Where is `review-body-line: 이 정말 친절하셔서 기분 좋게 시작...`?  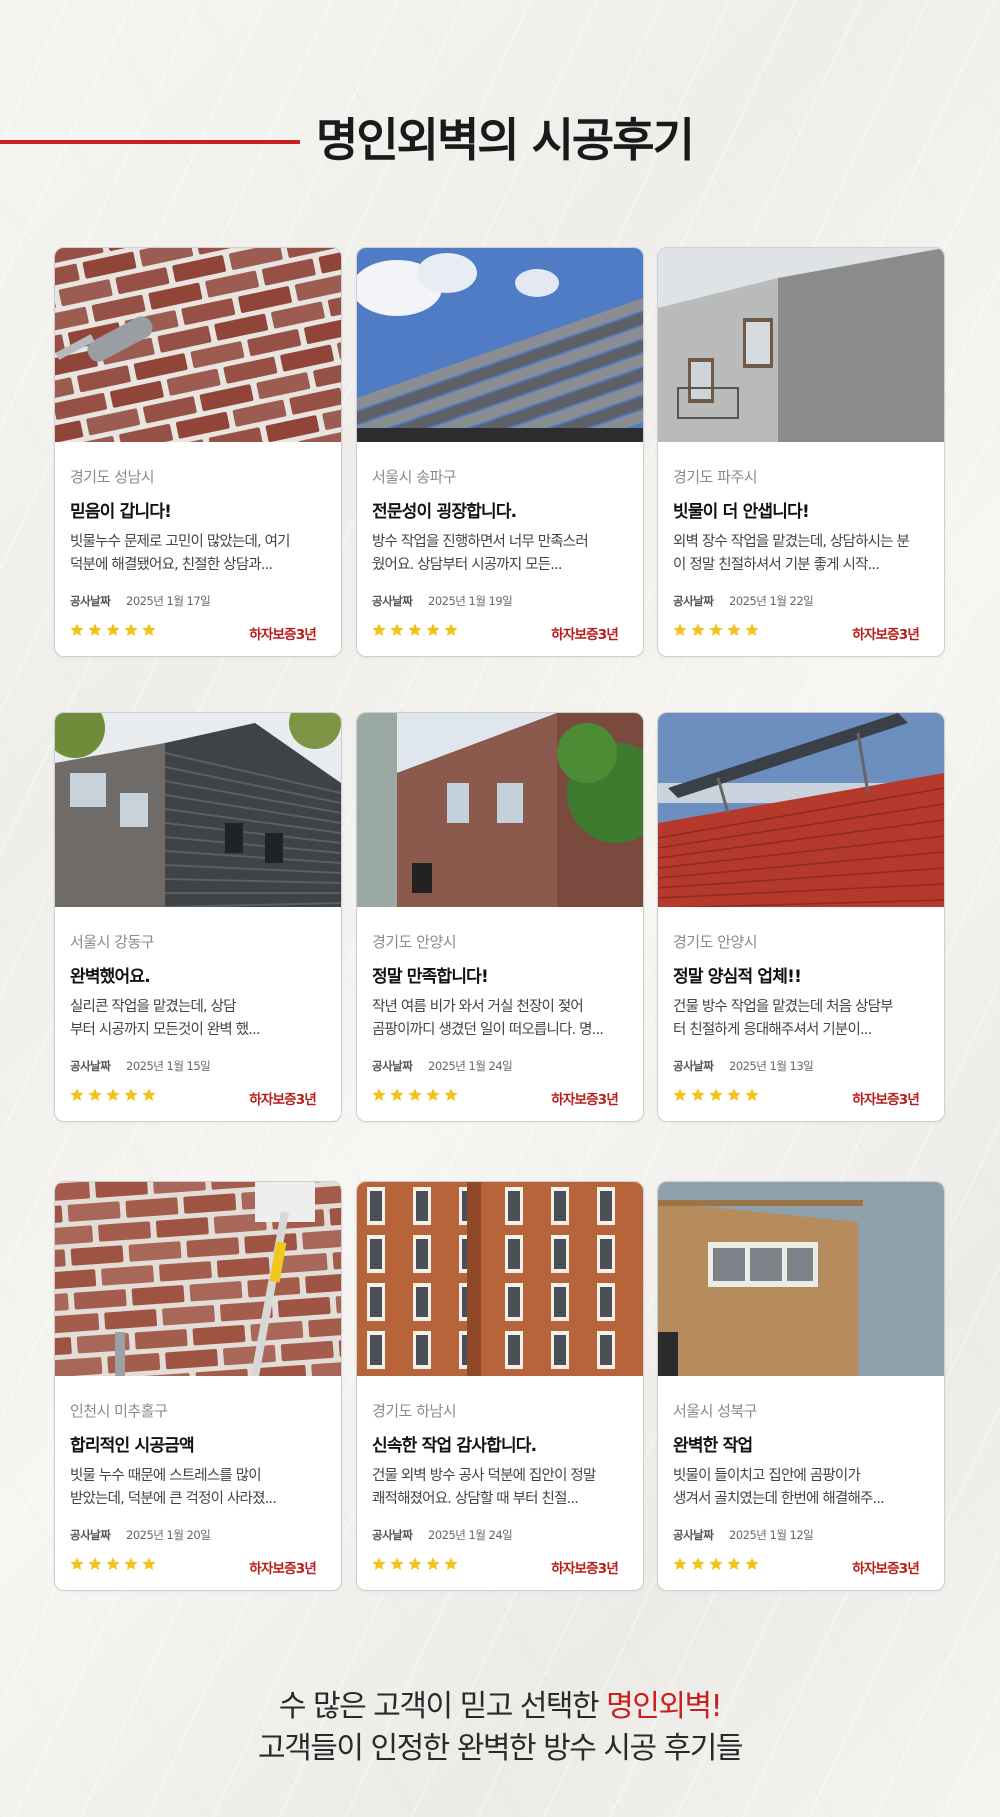
review-body-line: 이 정말 친절하셔서 기분 좋게 시작... is located at coordinates (776, 565).